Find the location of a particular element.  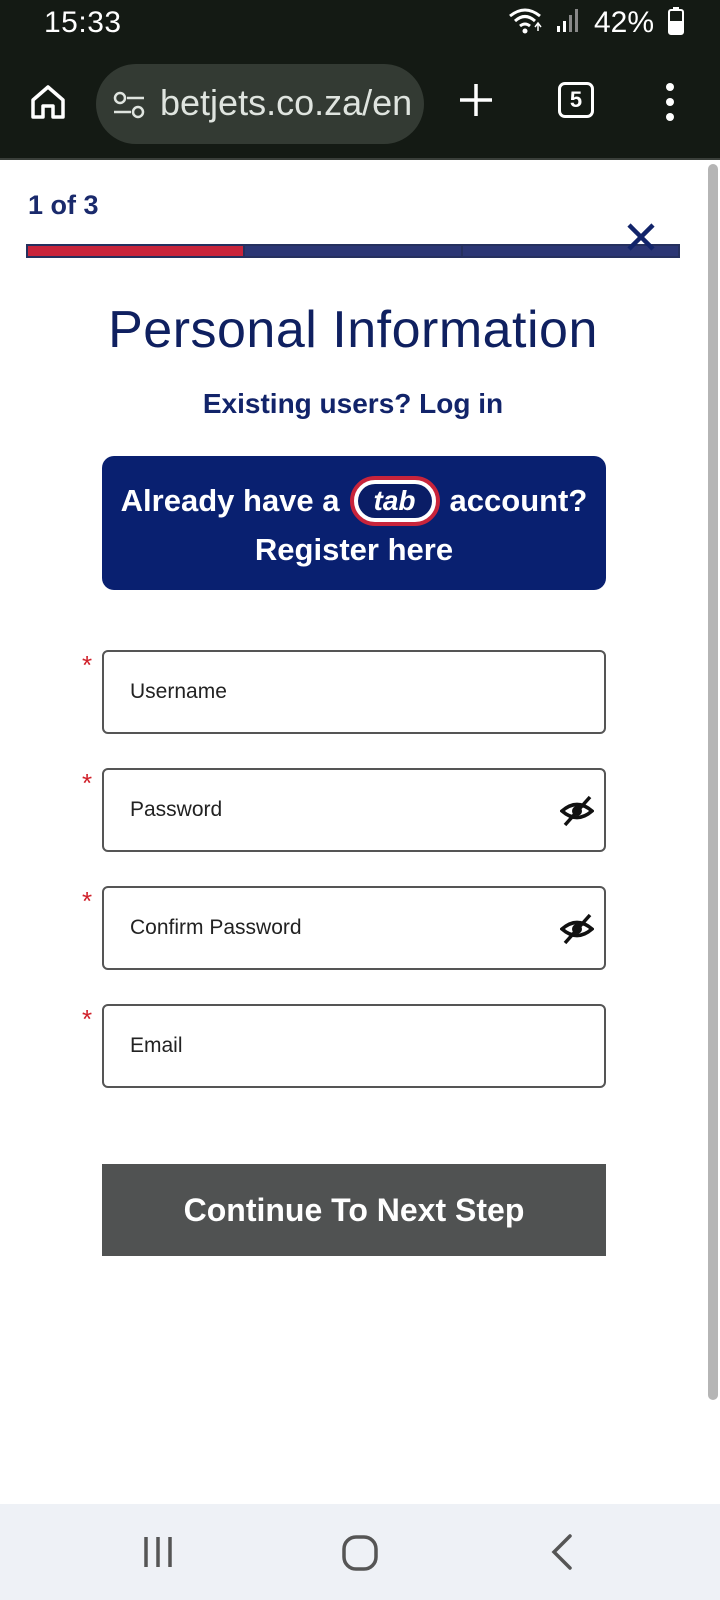

recents-icon is located at coordinates (160, 1552).